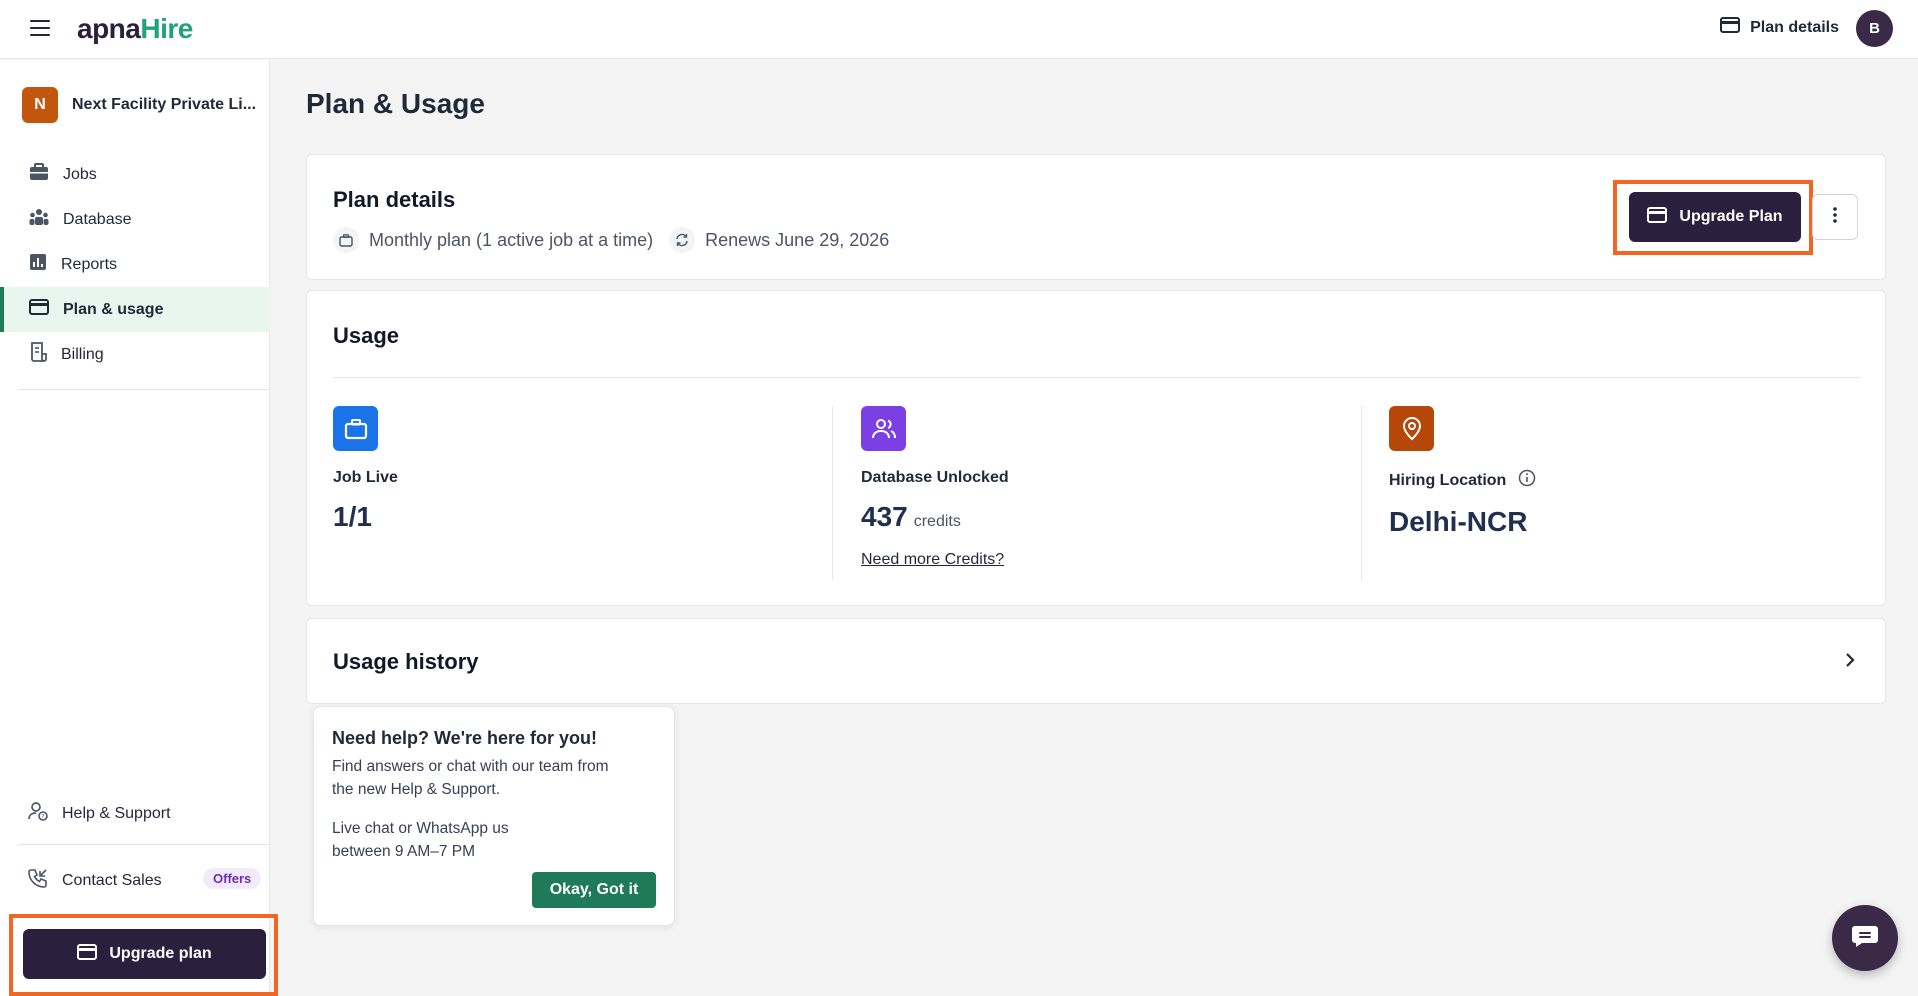 The width and height of the screenshot is (1918, 996). I want to click on chevron-right-icon, so click(1850, 662).